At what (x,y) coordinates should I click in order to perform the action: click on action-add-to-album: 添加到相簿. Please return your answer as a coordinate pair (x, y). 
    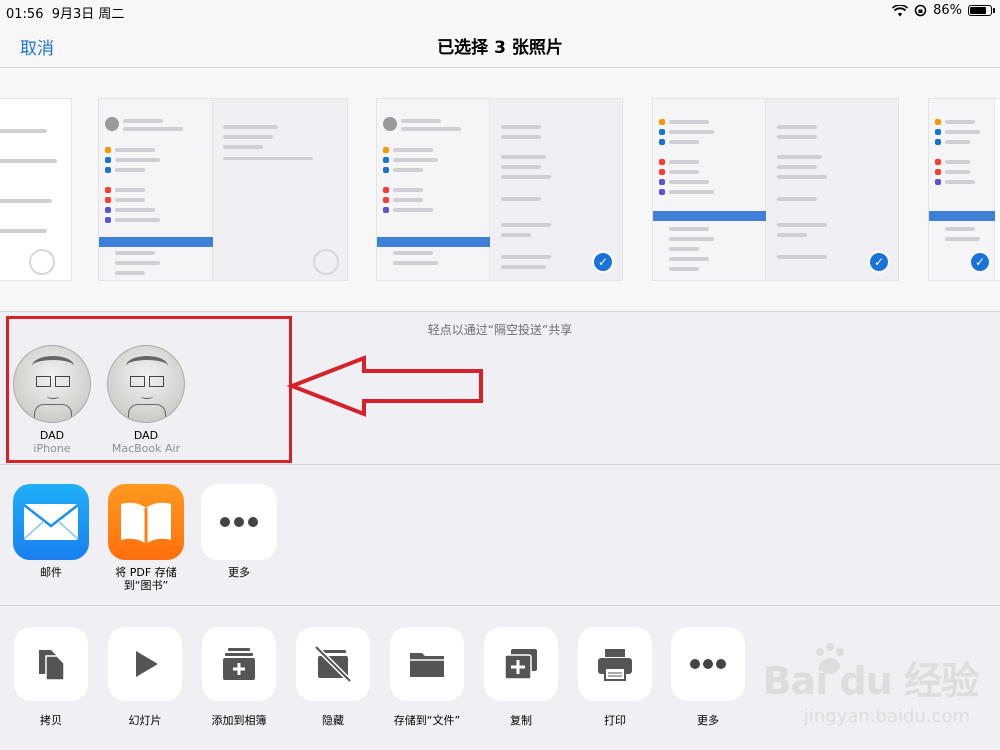
    Looking at the image, I should click on (239, 677).